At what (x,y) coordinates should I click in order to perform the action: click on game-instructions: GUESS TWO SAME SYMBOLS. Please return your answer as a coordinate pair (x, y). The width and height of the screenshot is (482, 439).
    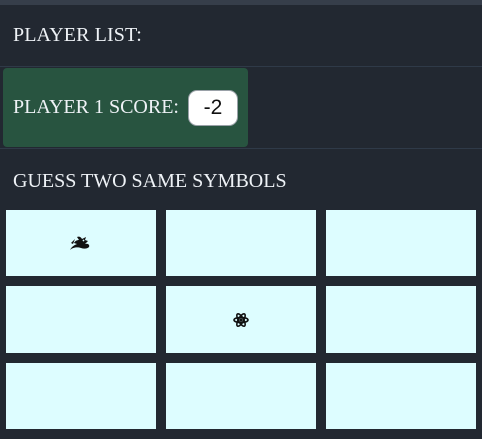
    Looking at the image, I should click on (150, 181).